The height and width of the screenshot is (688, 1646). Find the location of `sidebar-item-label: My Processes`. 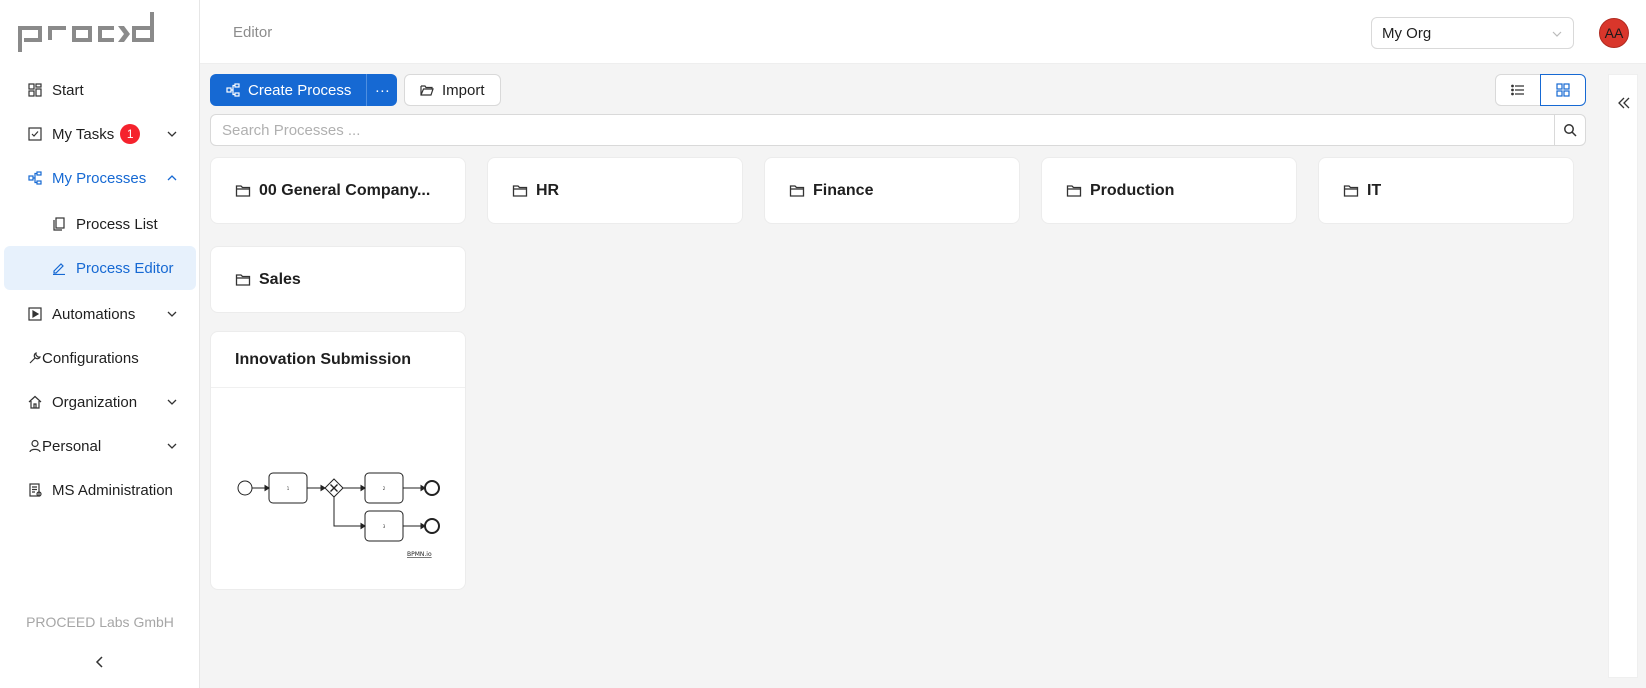

sidebar-item-label: My Processes is located at coordinates (99, 178).